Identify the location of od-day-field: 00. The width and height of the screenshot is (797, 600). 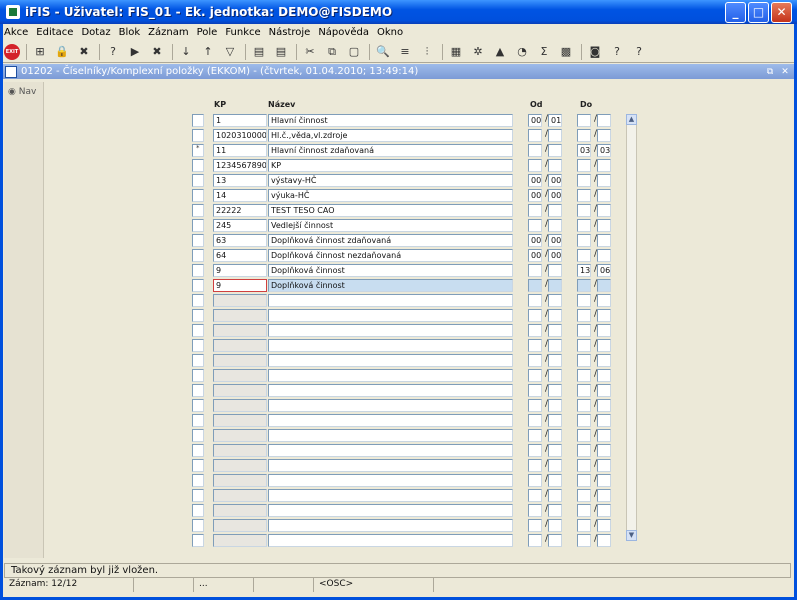
(535, 180).